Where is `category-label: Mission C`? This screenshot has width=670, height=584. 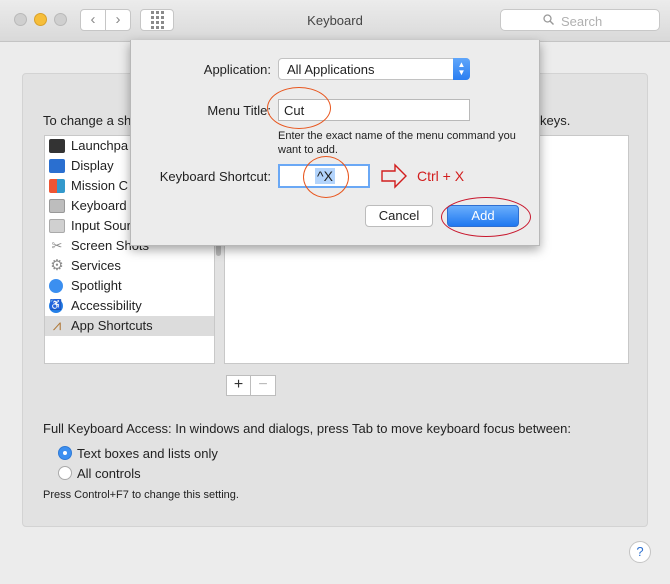
category-label: Mission C is located at coordinates (100, 185).